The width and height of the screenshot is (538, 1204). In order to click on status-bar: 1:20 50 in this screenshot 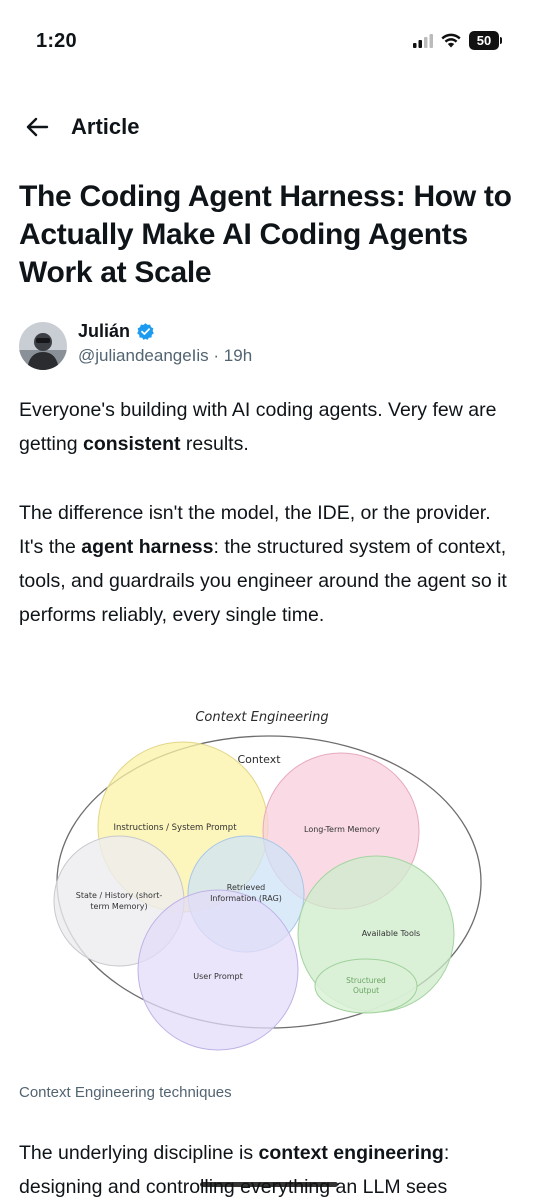, I will do `click(269, 44)`.